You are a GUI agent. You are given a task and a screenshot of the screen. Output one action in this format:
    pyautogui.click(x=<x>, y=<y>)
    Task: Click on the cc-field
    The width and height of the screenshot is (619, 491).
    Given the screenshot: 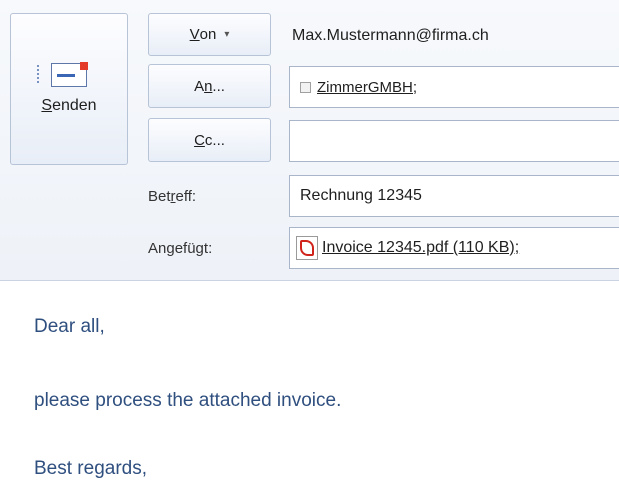 What is the action you would take?
    pyautogui.click(x=454, y=141)
    